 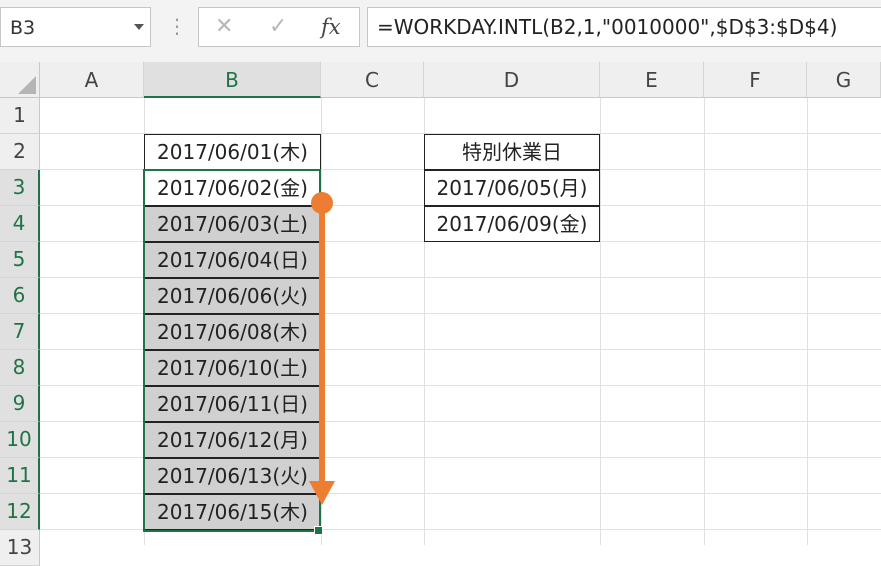 I want to click on cell-b7: 2017/06/08(木), so click(x=232, y=332).